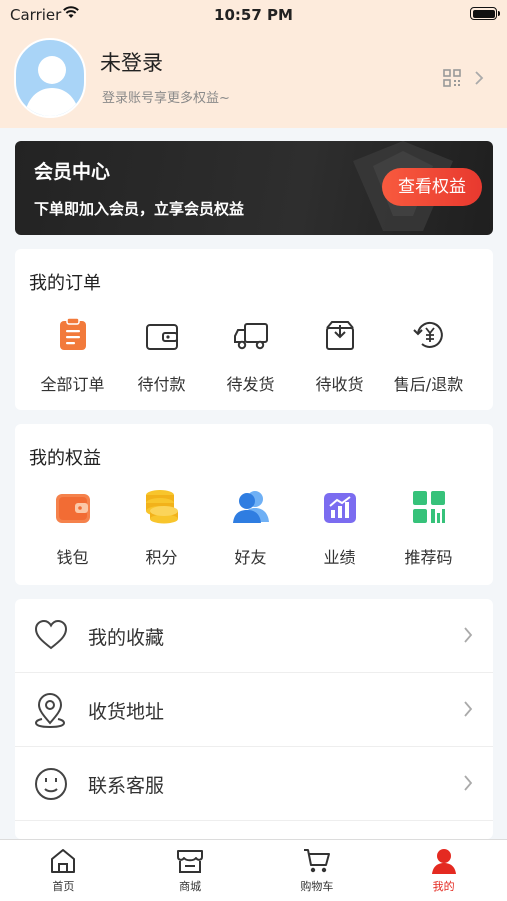  What do you see at coordinates (72, 384) in the screenshot?
I see `order-label: 全部订单` at bounding box center [72, 384].